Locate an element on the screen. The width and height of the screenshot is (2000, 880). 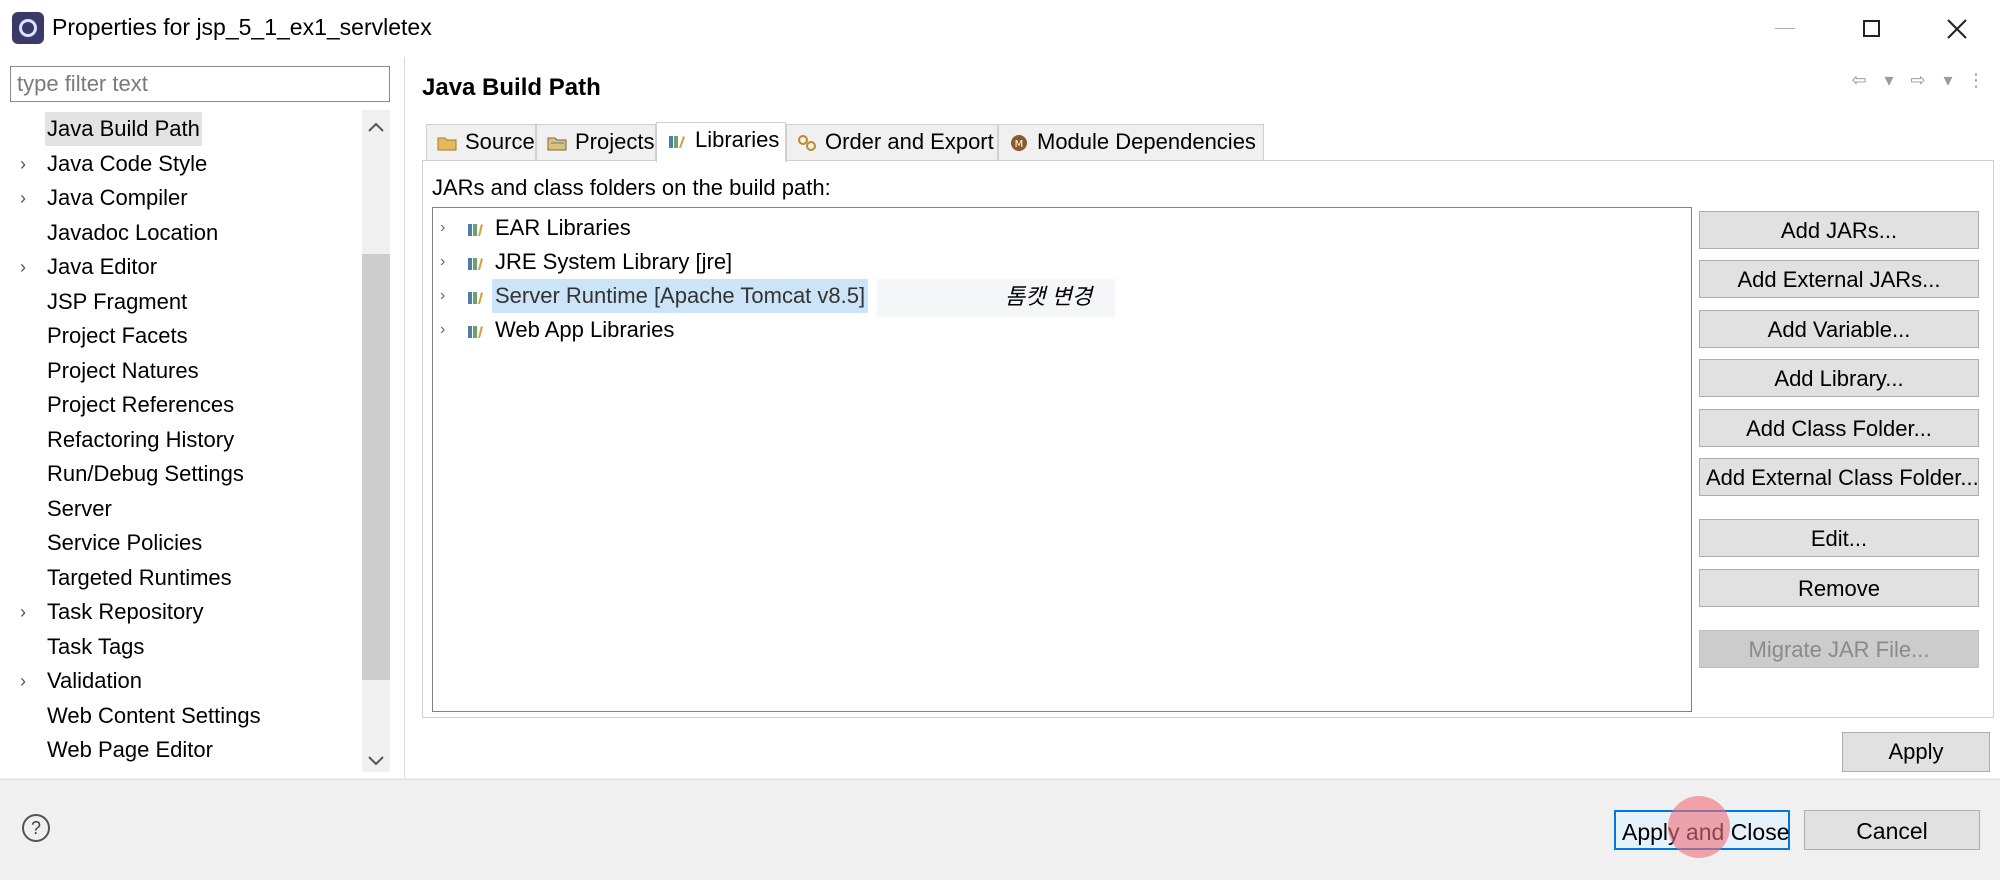
nav-item: Run/Debug Settings is located at coordinates (180, 474).